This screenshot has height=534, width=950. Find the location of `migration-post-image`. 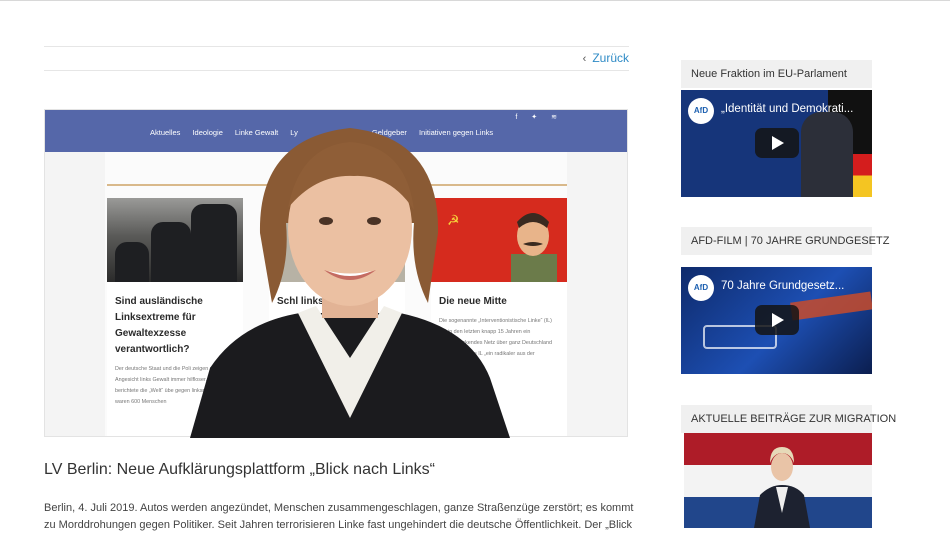

migration-post-image is located at coordinates (778, 480).